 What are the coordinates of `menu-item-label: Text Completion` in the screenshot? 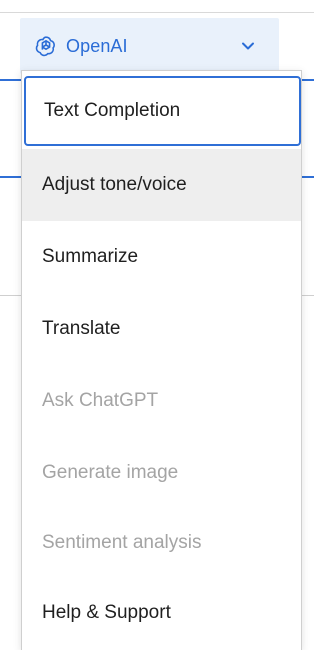 It's located at (112, 110).